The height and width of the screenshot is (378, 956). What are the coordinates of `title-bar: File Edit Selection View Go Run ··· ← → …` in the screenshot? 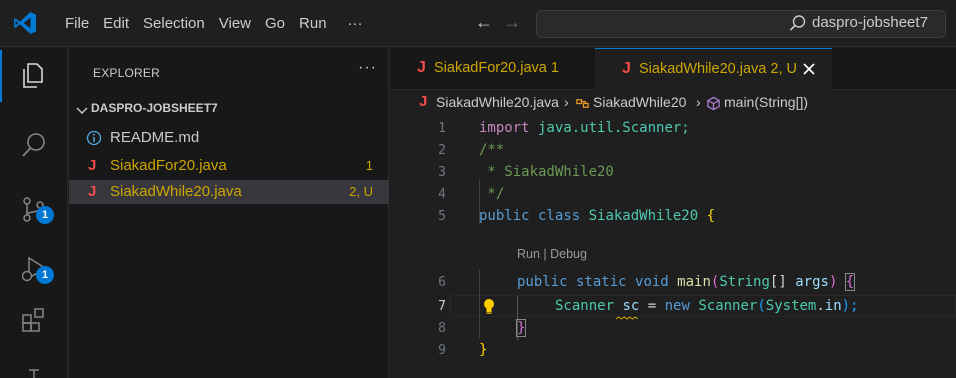 It's located at (478, 23).